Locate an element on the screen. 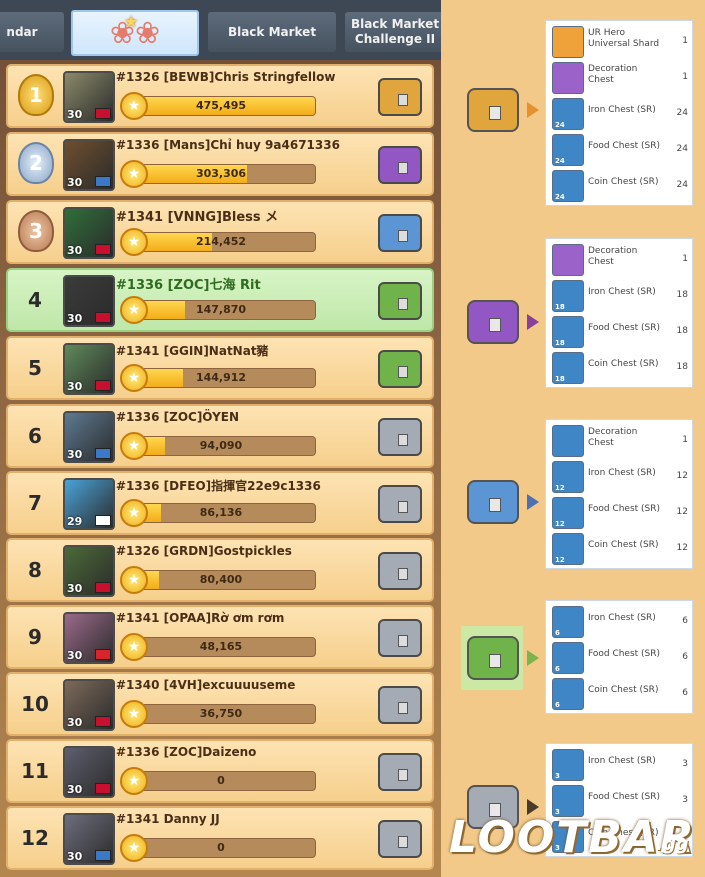 The width and height of the screenshot is (705, 877). player-name: #1336 [ZOC]Daizeno is located at coordinates (186, 752).